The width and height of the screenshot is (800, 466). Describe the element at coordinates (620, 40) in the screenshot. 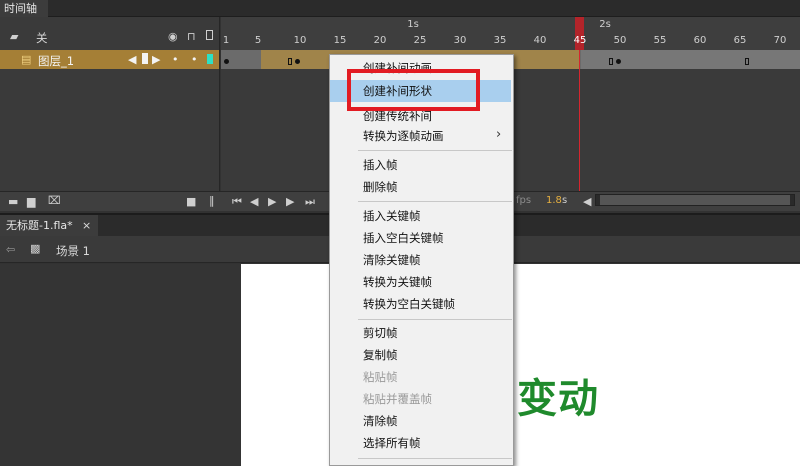

I see `frame-label: 50` at that location.